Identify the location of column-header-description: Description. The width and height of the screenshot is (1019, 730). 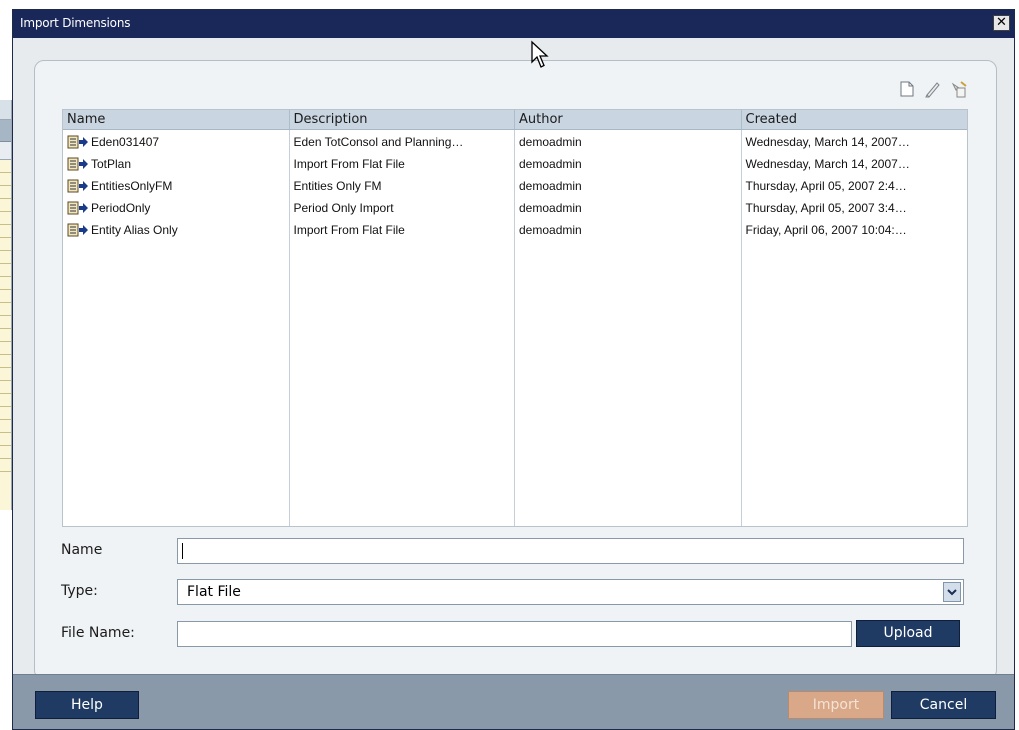
(402, 119).